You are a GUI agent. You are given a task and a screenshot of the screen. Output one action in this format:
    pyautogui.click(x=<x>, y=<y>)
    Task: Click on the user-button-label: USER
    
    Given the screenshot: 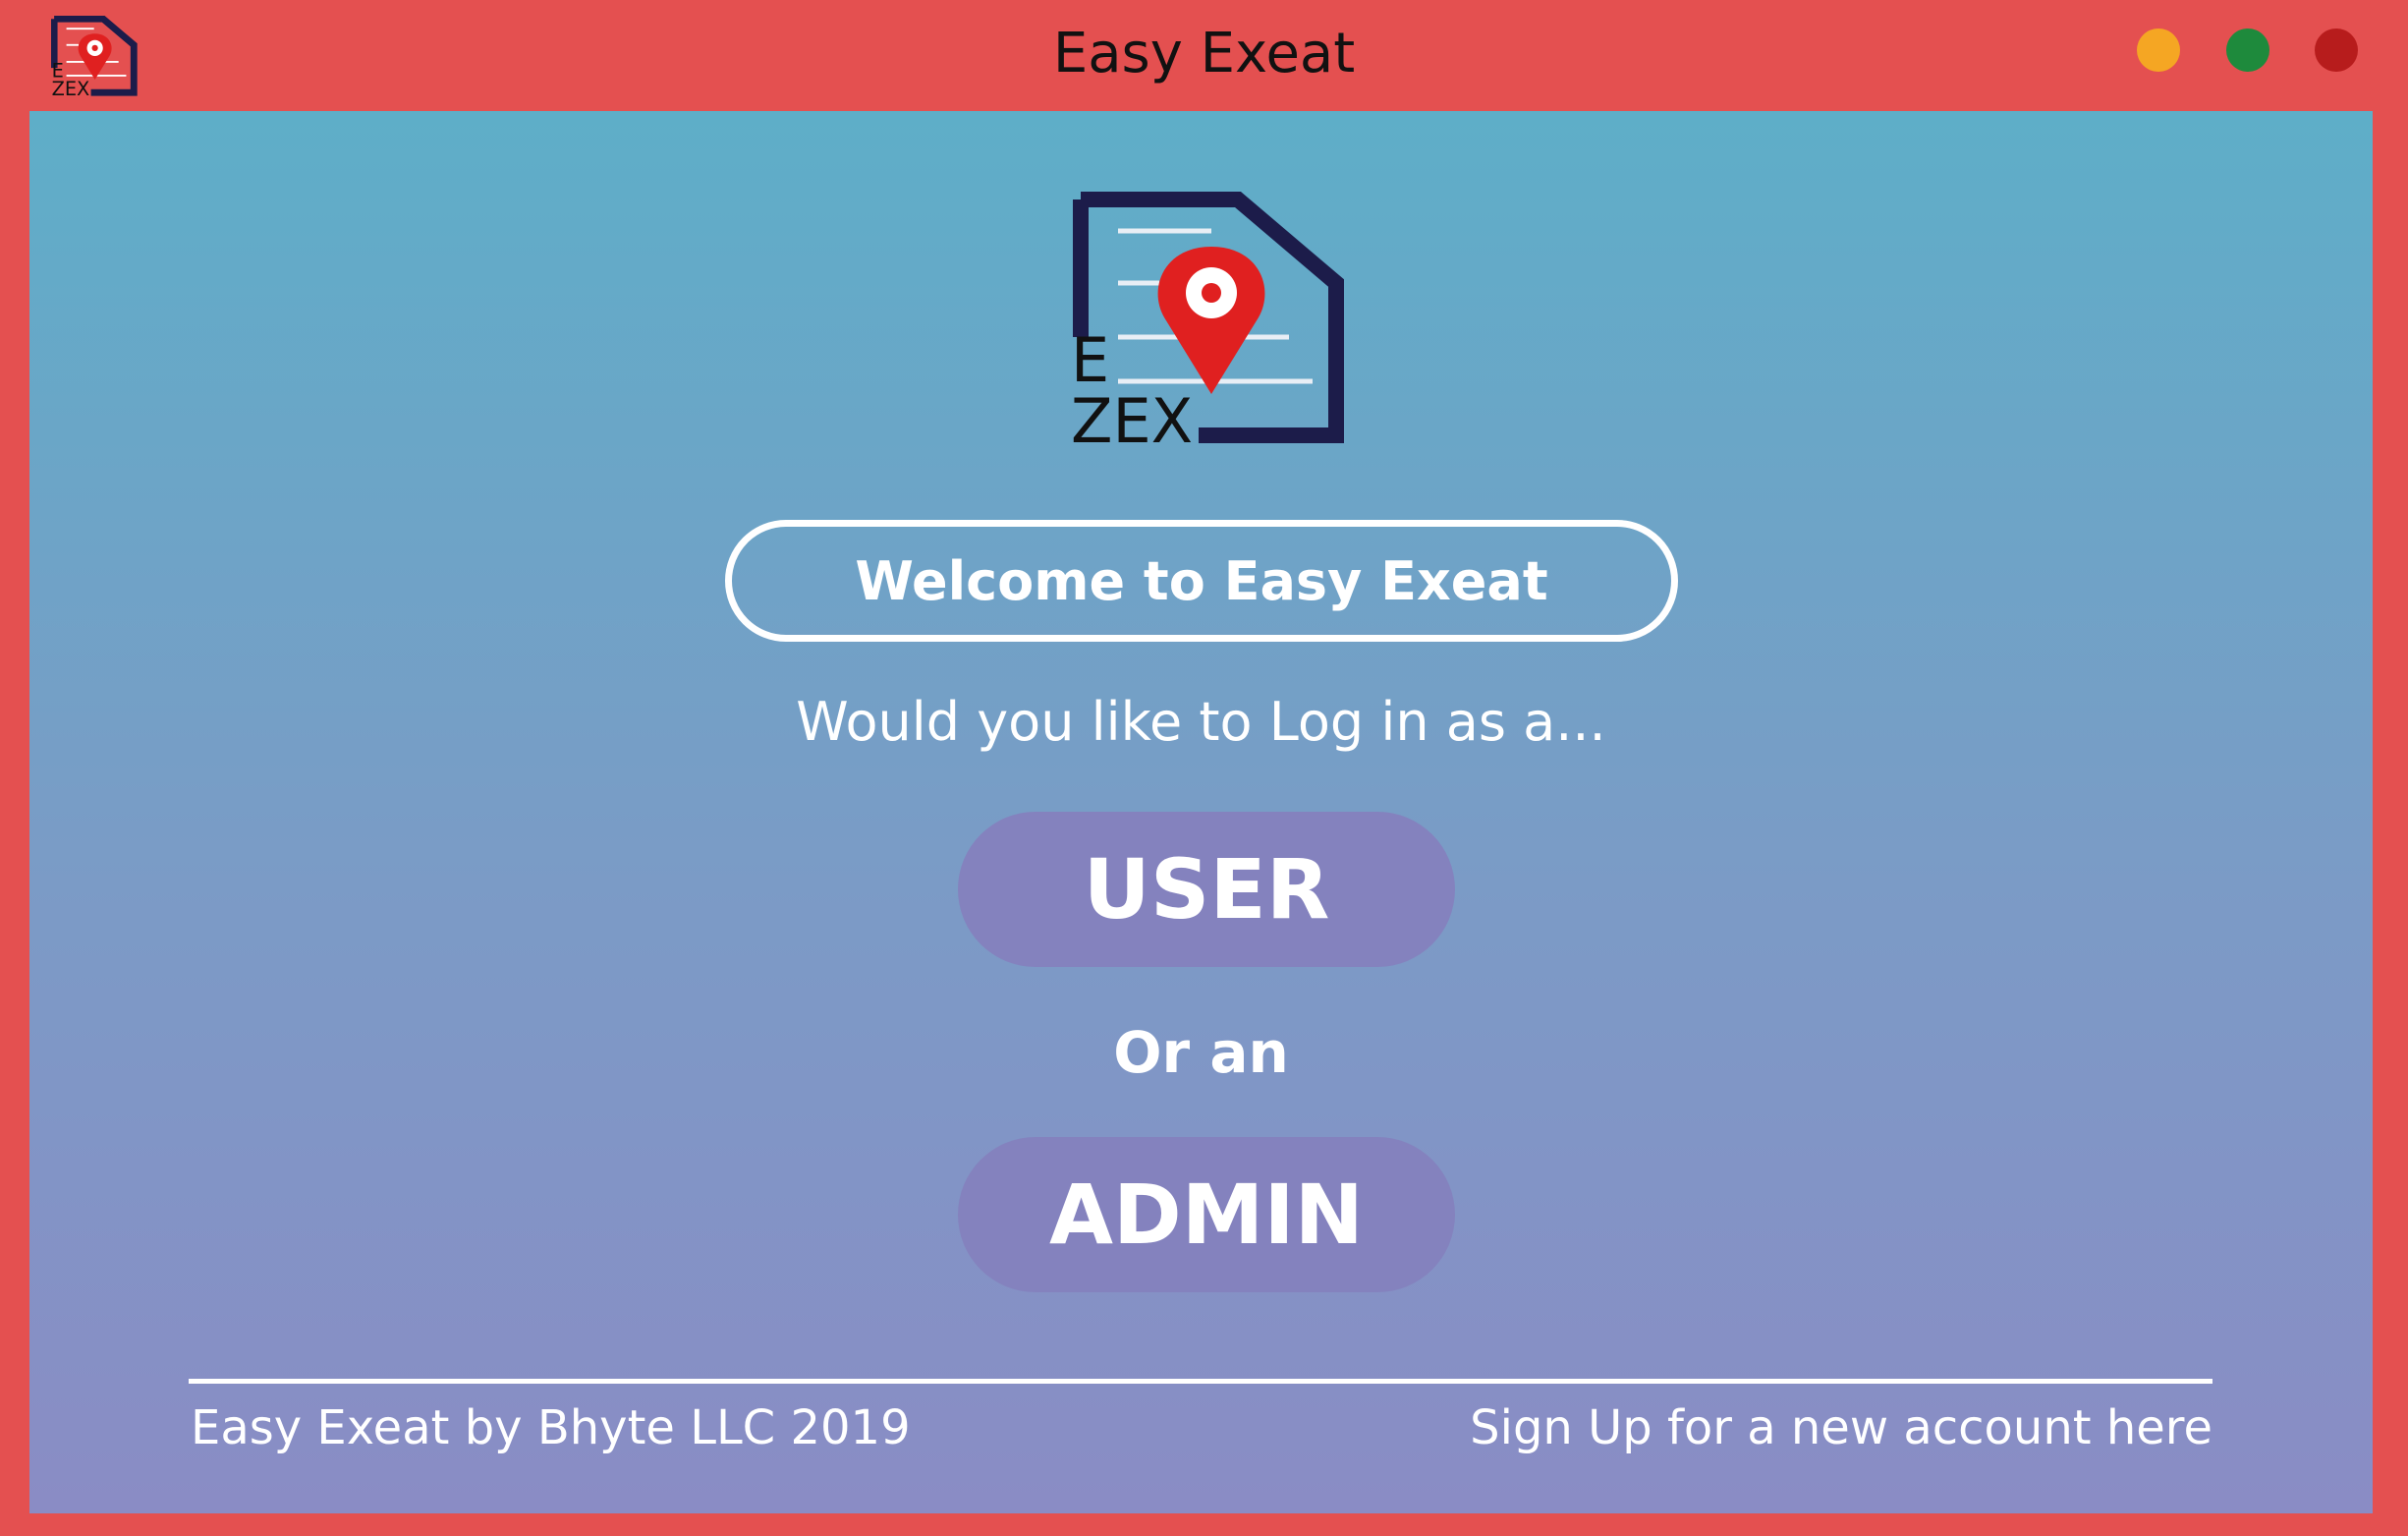 What is the action you would take?
    pyautogui.click(x=1206, y=889)
    